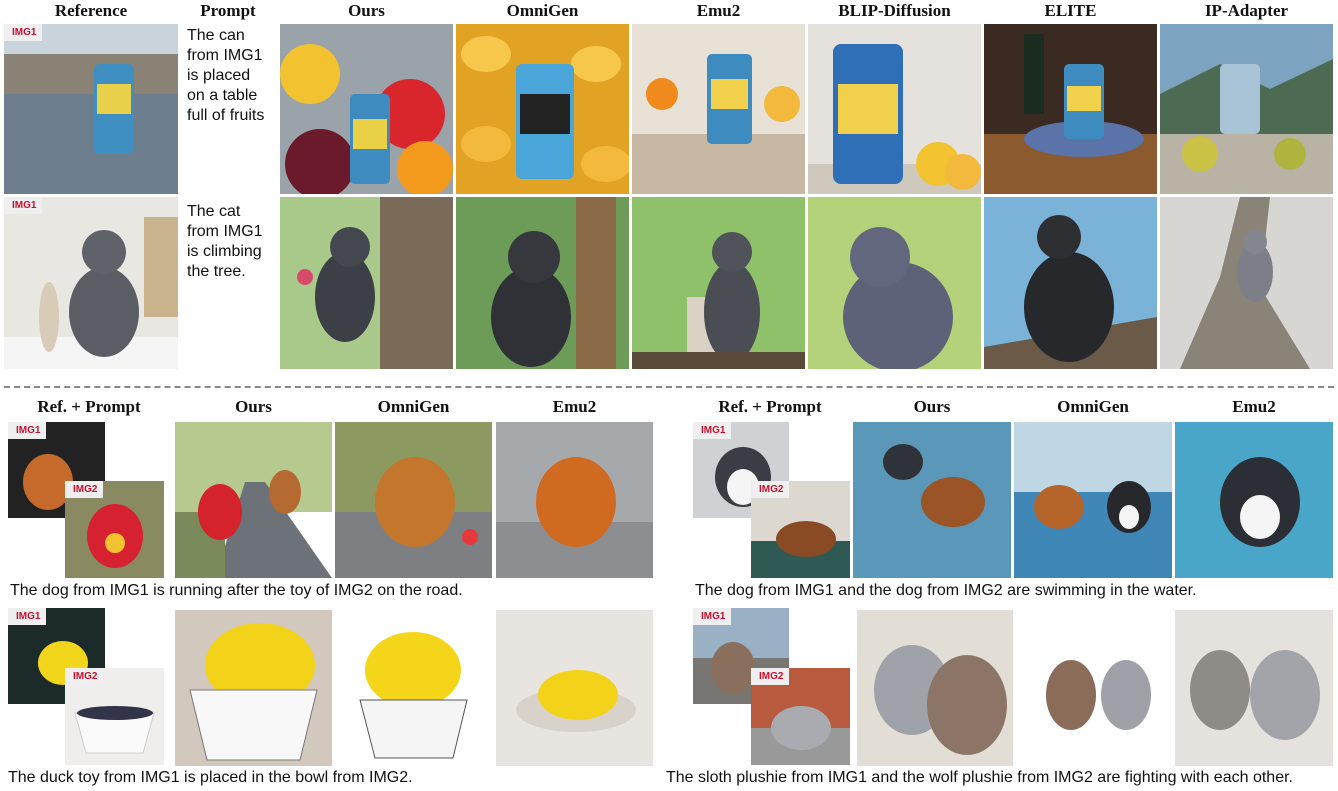 This screenshot has width=1338, height=791. I want to click on header-ours-right: Ours, so click(932, 406).